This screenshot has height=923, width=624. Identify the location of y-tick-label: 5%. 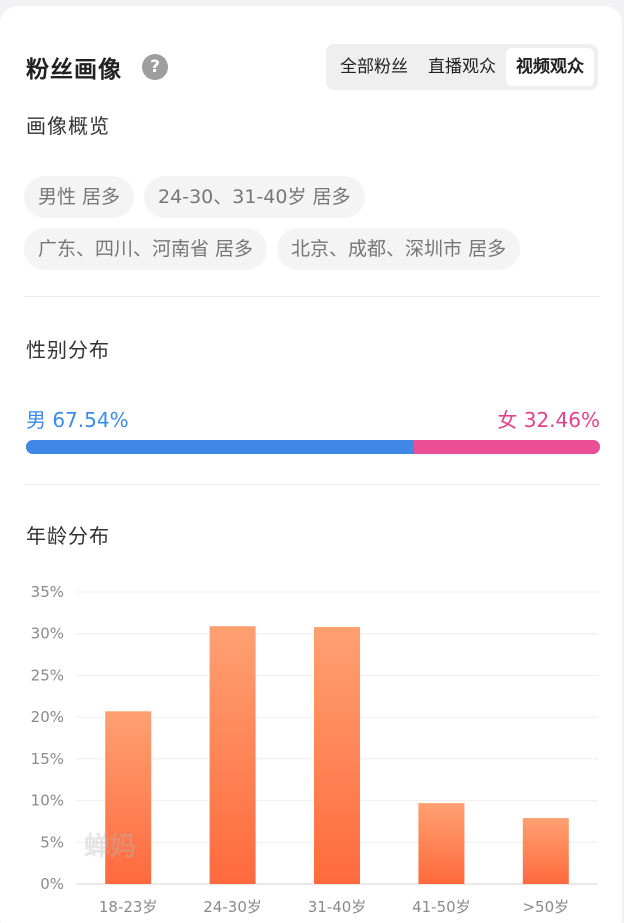
(52, 842).